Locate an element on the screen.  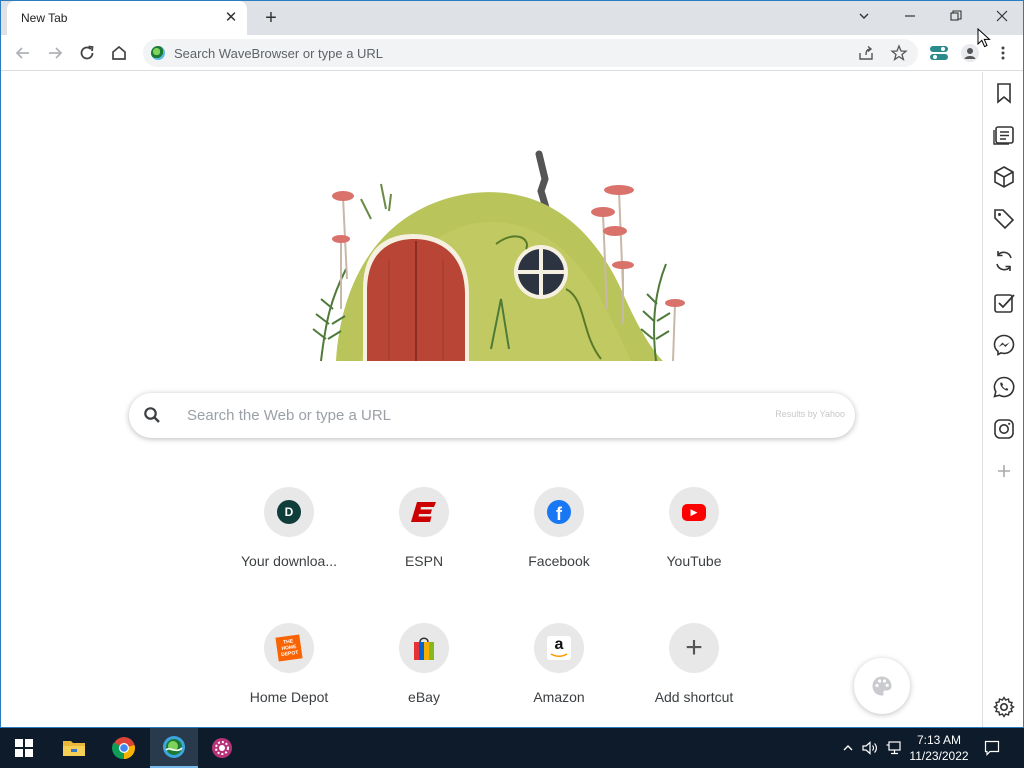
menu-button is located at coordinates (1003, 53).